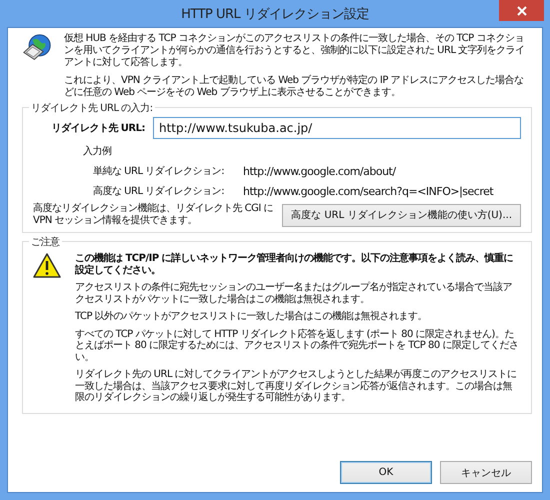 This screenshot has height=500, width=550. What do you see at coordinates (37, 48) in the screenshot?
I see `globe-laptop-icon` at bounding box center [37, 48].